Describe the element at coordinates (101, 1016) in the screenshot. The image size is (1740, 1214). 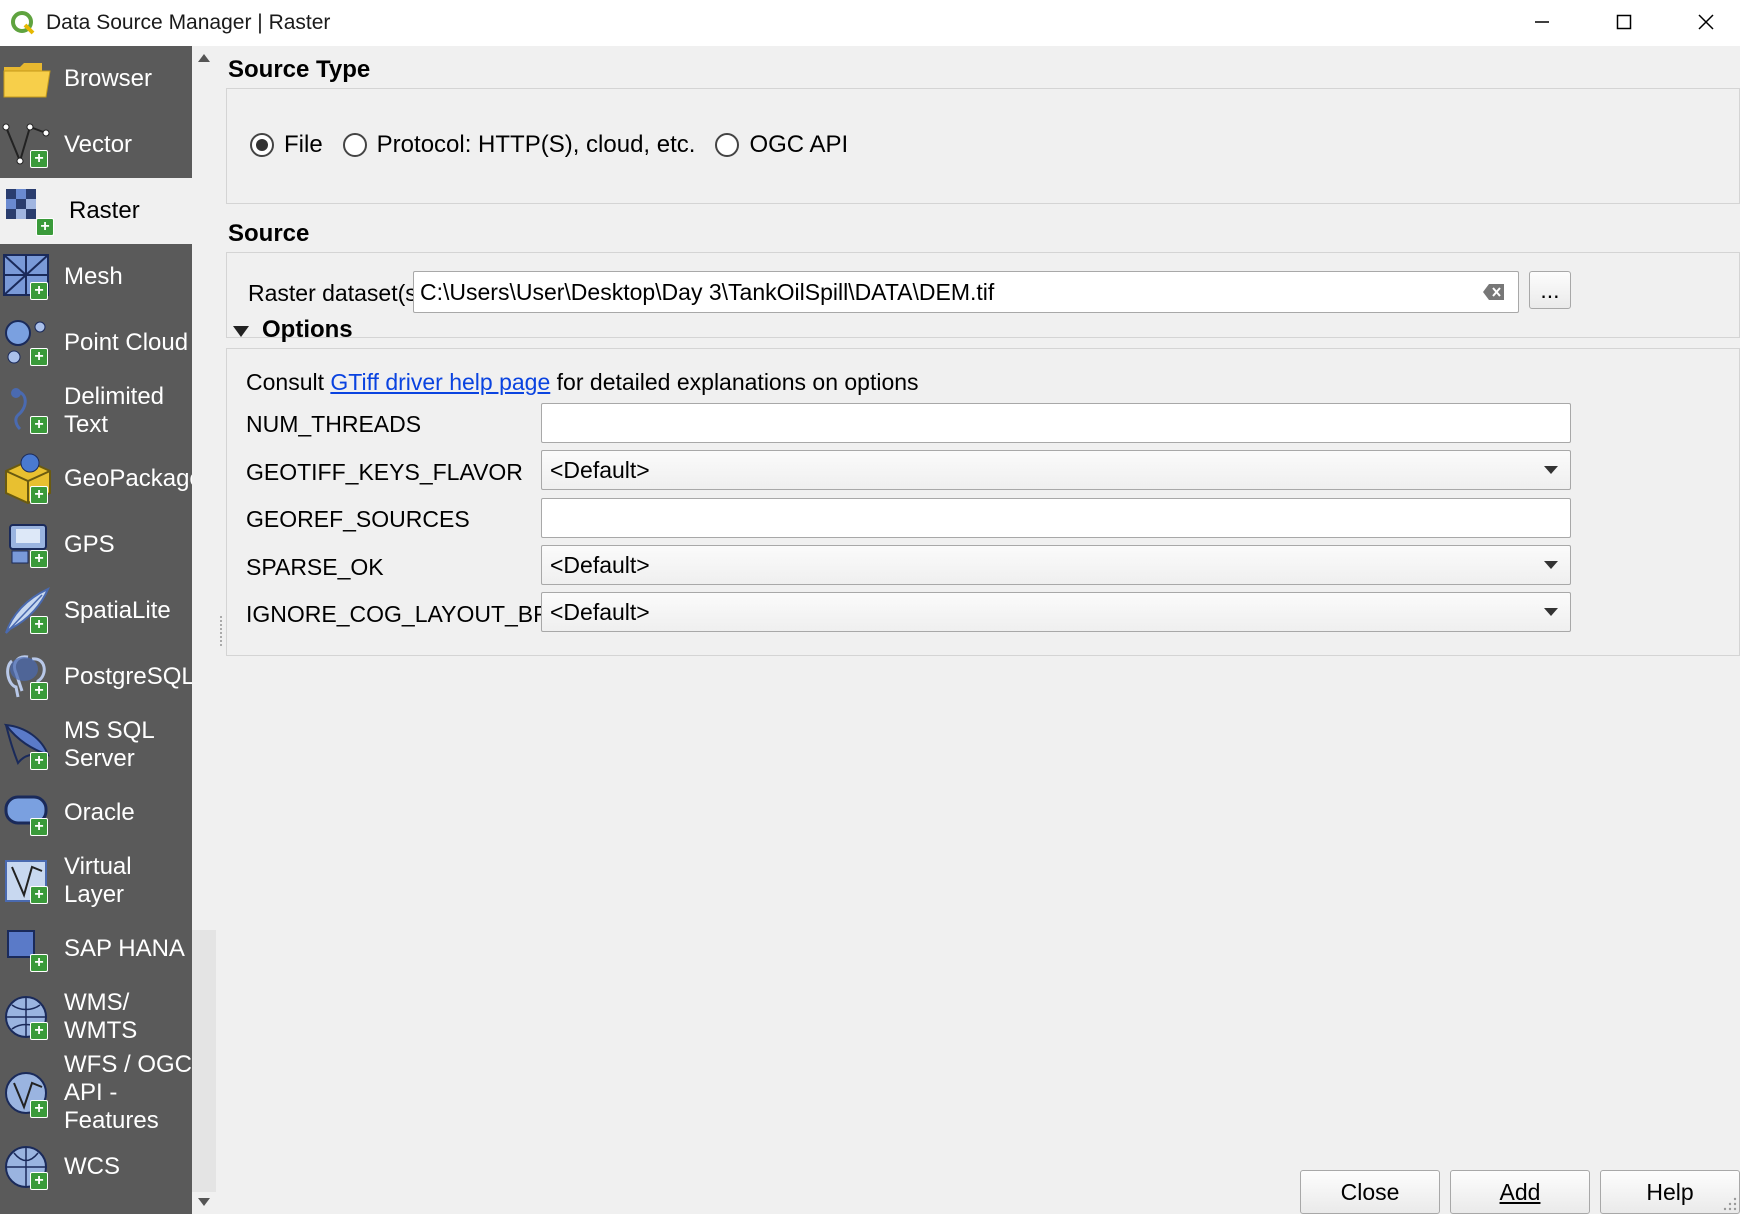
I see `sidebar-item-label: WMS/ WMTS` at that location.